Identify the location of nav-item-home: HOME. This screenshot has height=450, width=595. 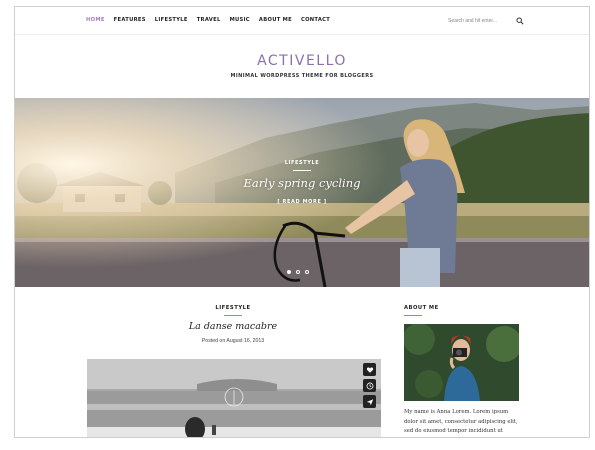
(95, 20).